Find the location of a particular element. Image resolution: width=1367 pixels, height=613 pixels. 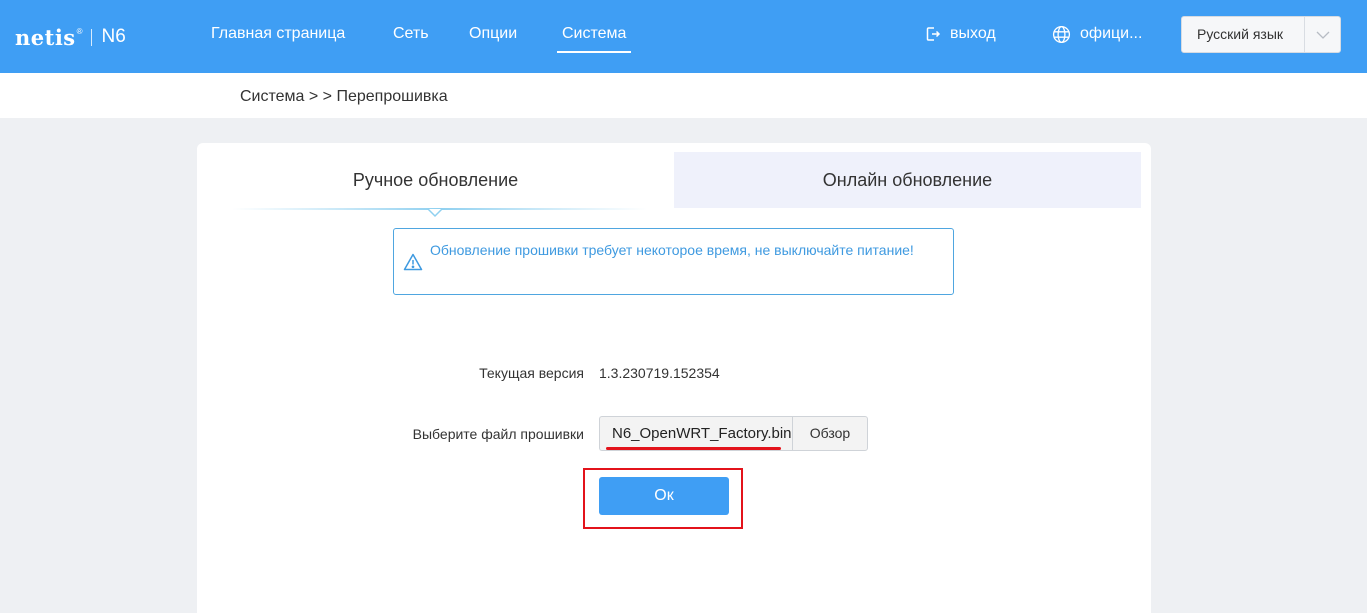

tab-online-update-label: Онлайн обновление is located at coordinates (907, 179).